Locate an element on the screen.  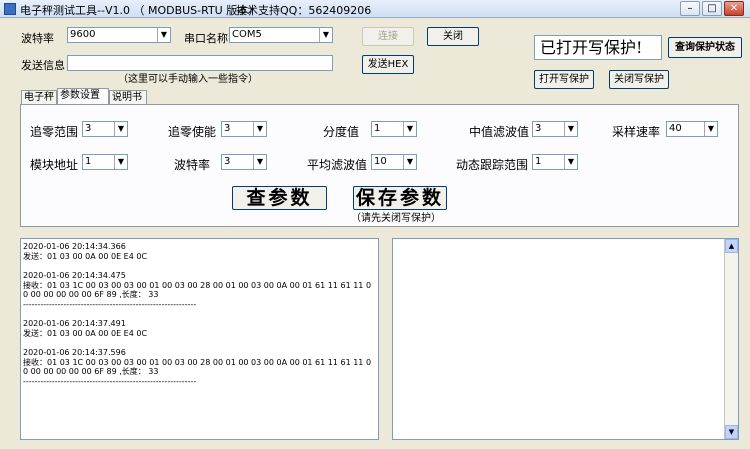
baud-select-value: 9600 is located at coordinates (83, 34).